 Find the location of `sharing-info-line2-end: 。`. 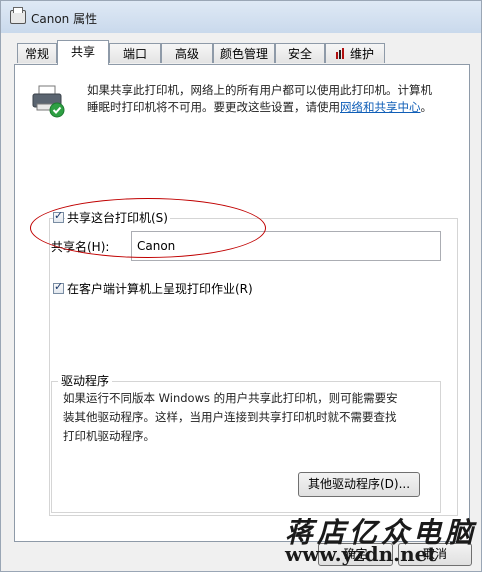

sharing-info-line2-end: 。 is located at coordinates (426, 107).